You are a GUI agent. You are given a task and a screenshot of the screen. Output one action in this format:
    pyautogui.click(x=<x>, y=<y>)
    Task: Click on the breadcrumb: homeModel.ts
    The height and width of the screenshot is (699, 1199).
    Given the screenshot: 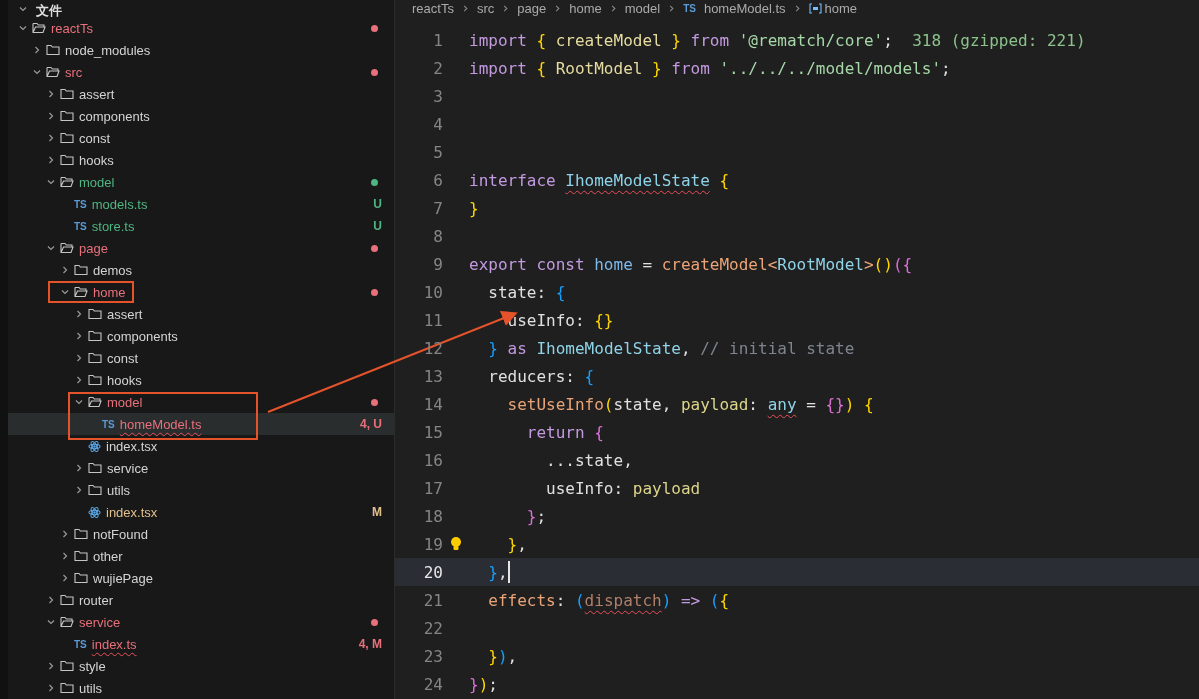 What is the action you would take?
    pyautogui.click(x=744, y=8)
    